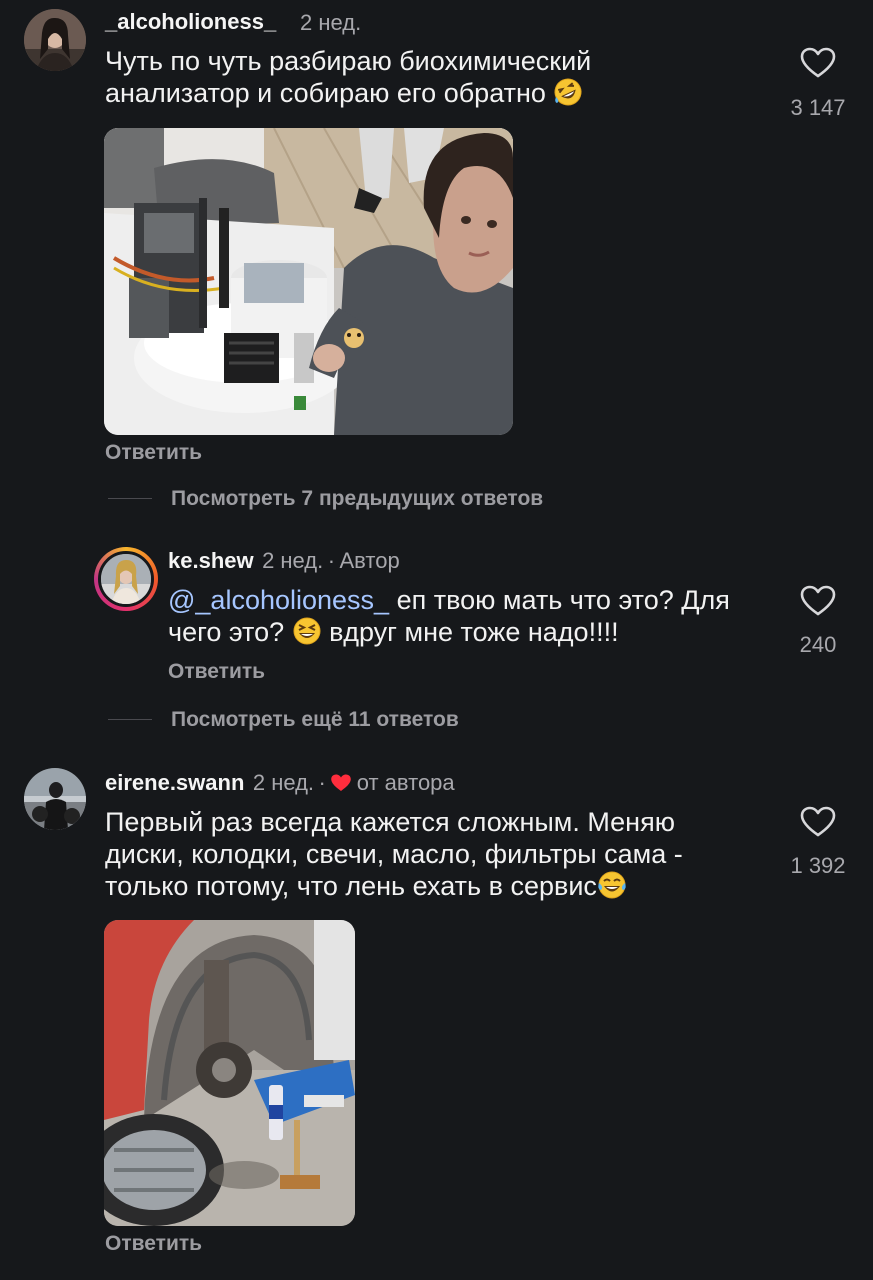 The height and width of the screenshot is (1280, 873). Describe the element at coordinates (211, 560) in the screenshot. I see `comment-username: ke.shew` at that location.